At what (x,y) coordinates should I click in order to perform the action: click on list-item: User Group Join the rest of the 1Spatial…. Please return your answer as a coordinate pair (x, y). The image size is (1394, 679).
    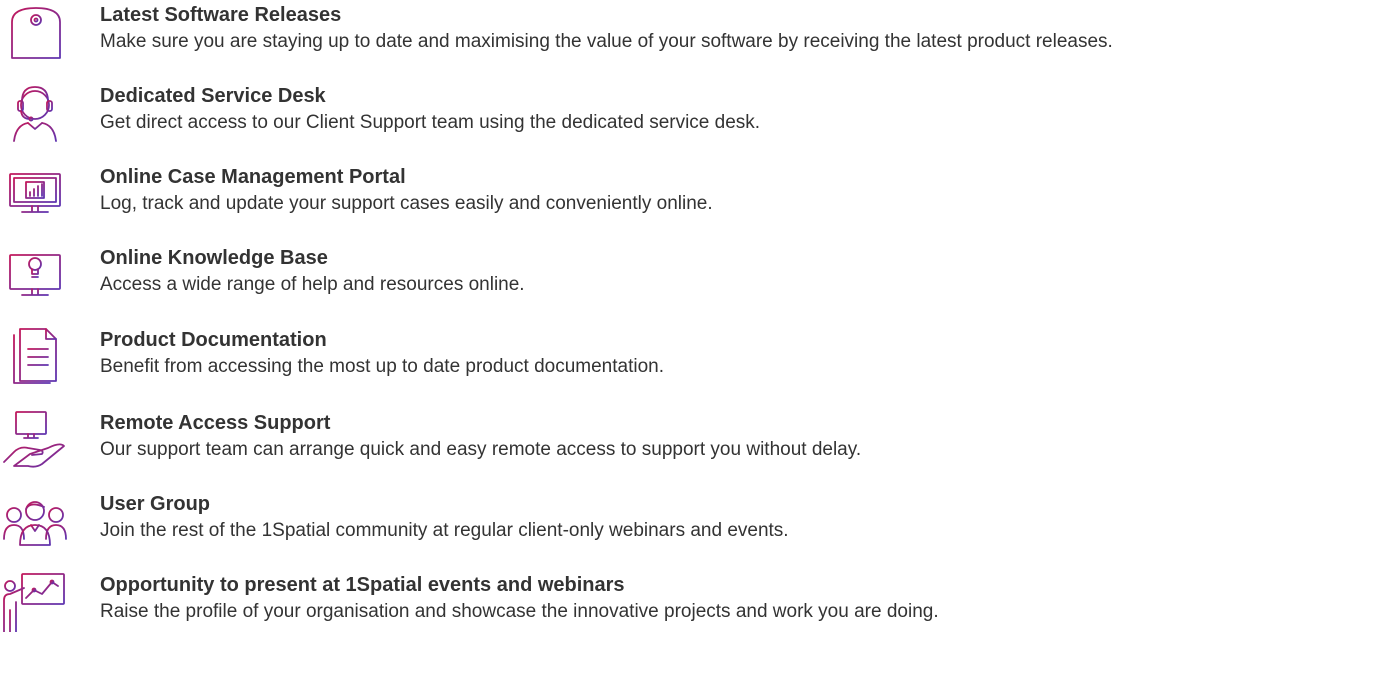
    Looking at the image, I should click on (697, 531).